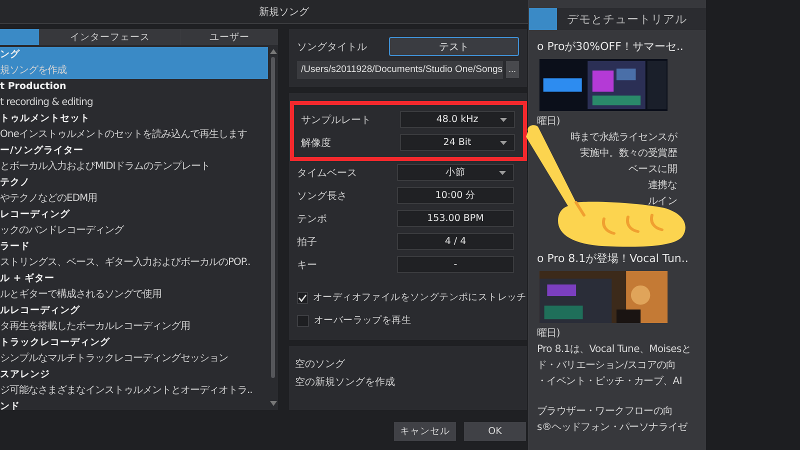  I want to click on template-item: ンド, so click(134, 404).